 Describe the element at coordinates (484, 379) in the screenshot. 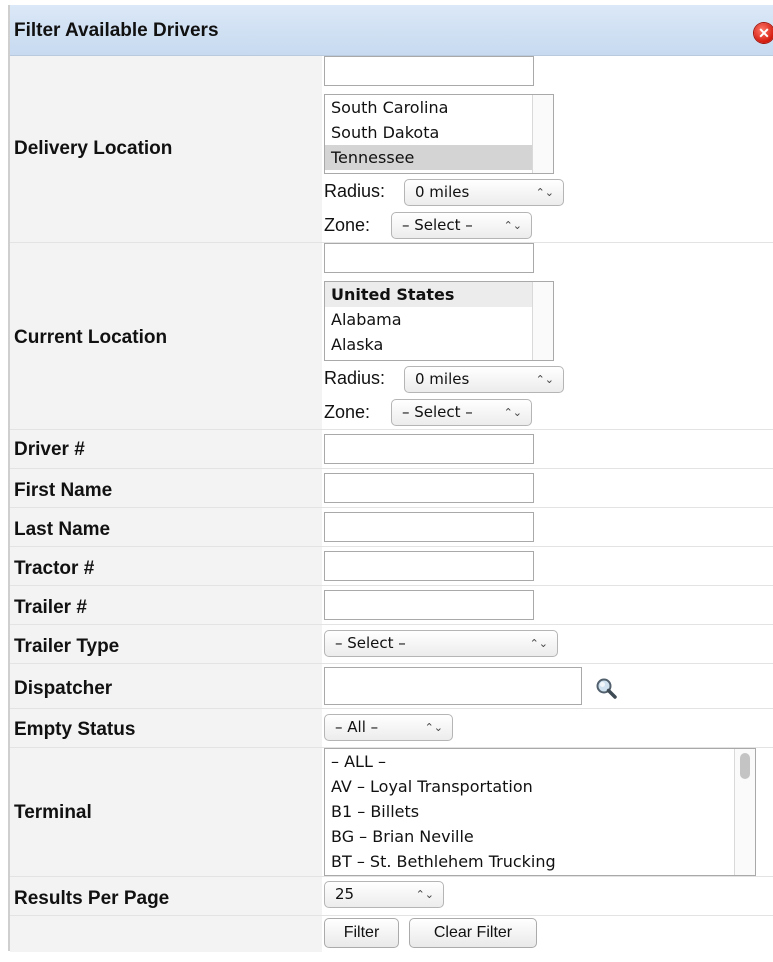

I see `current-radius-select: 0 miles ⌃⌄` at that location.